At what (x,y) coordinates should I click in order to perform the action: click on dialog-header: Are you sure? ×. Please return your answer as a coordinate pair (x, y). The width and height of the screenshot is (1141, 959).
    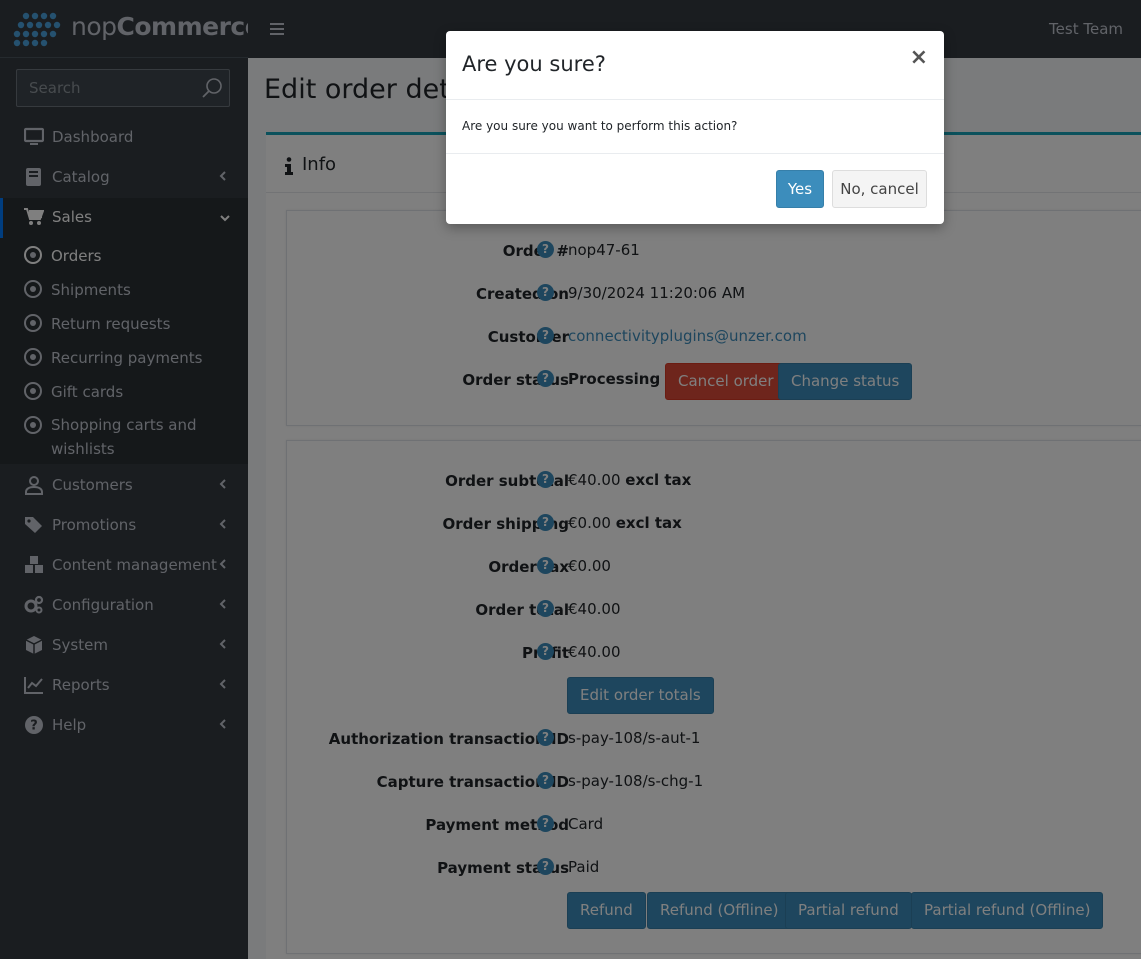
    Looking at the image, I should click on (695, 65).